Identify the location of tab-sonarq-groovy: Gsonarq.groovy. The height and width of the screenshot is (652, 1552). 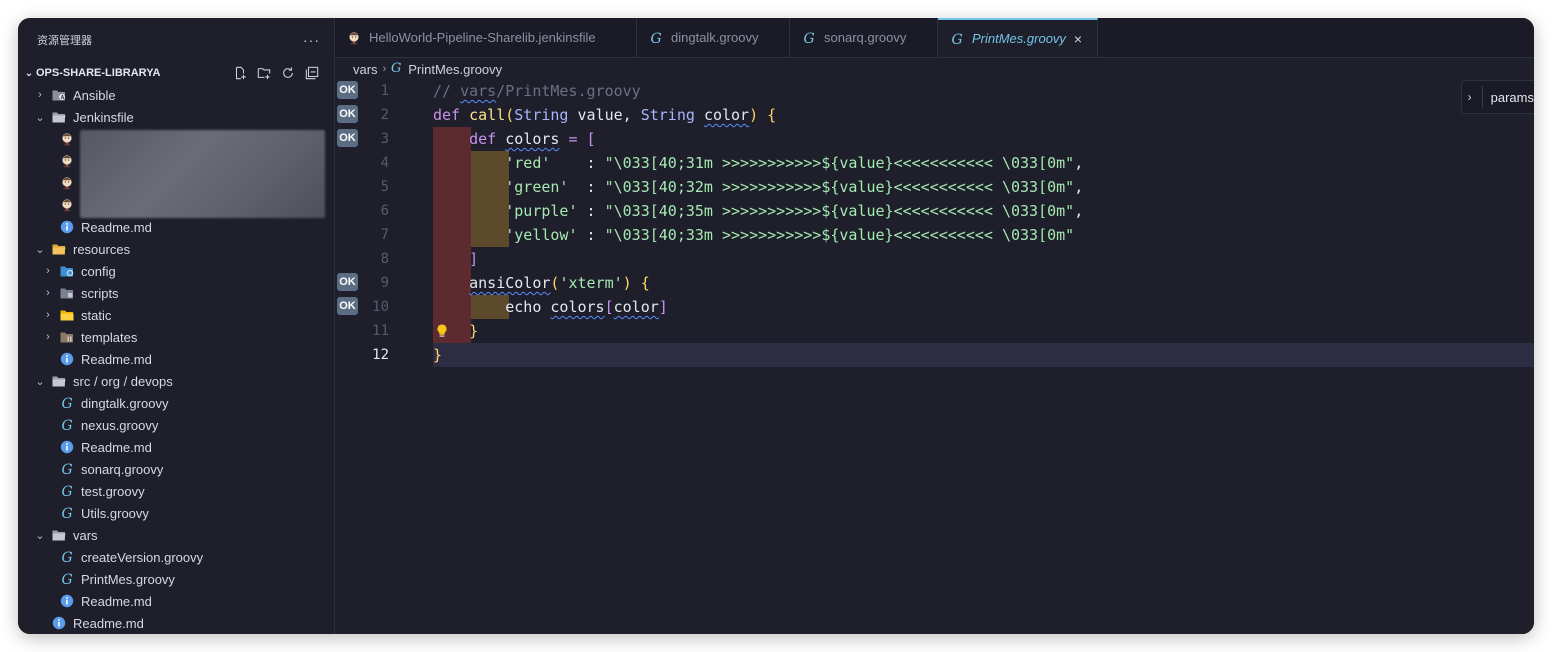
(864, 37).